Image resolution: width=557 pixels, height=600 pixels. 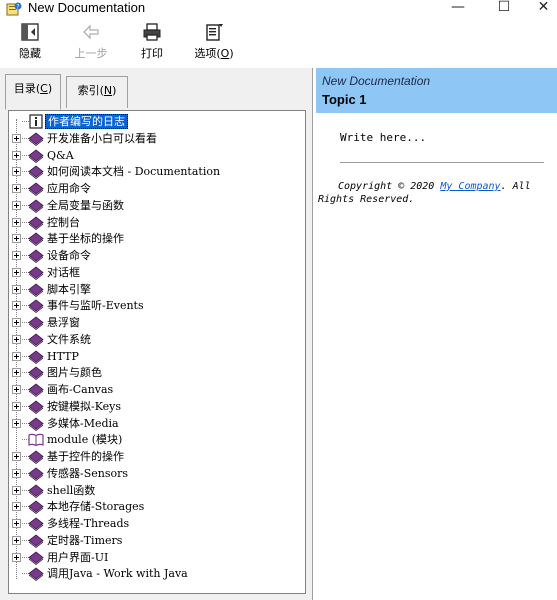 I want to click on tree-item-label: Q&A, so click(x=60, y=155).